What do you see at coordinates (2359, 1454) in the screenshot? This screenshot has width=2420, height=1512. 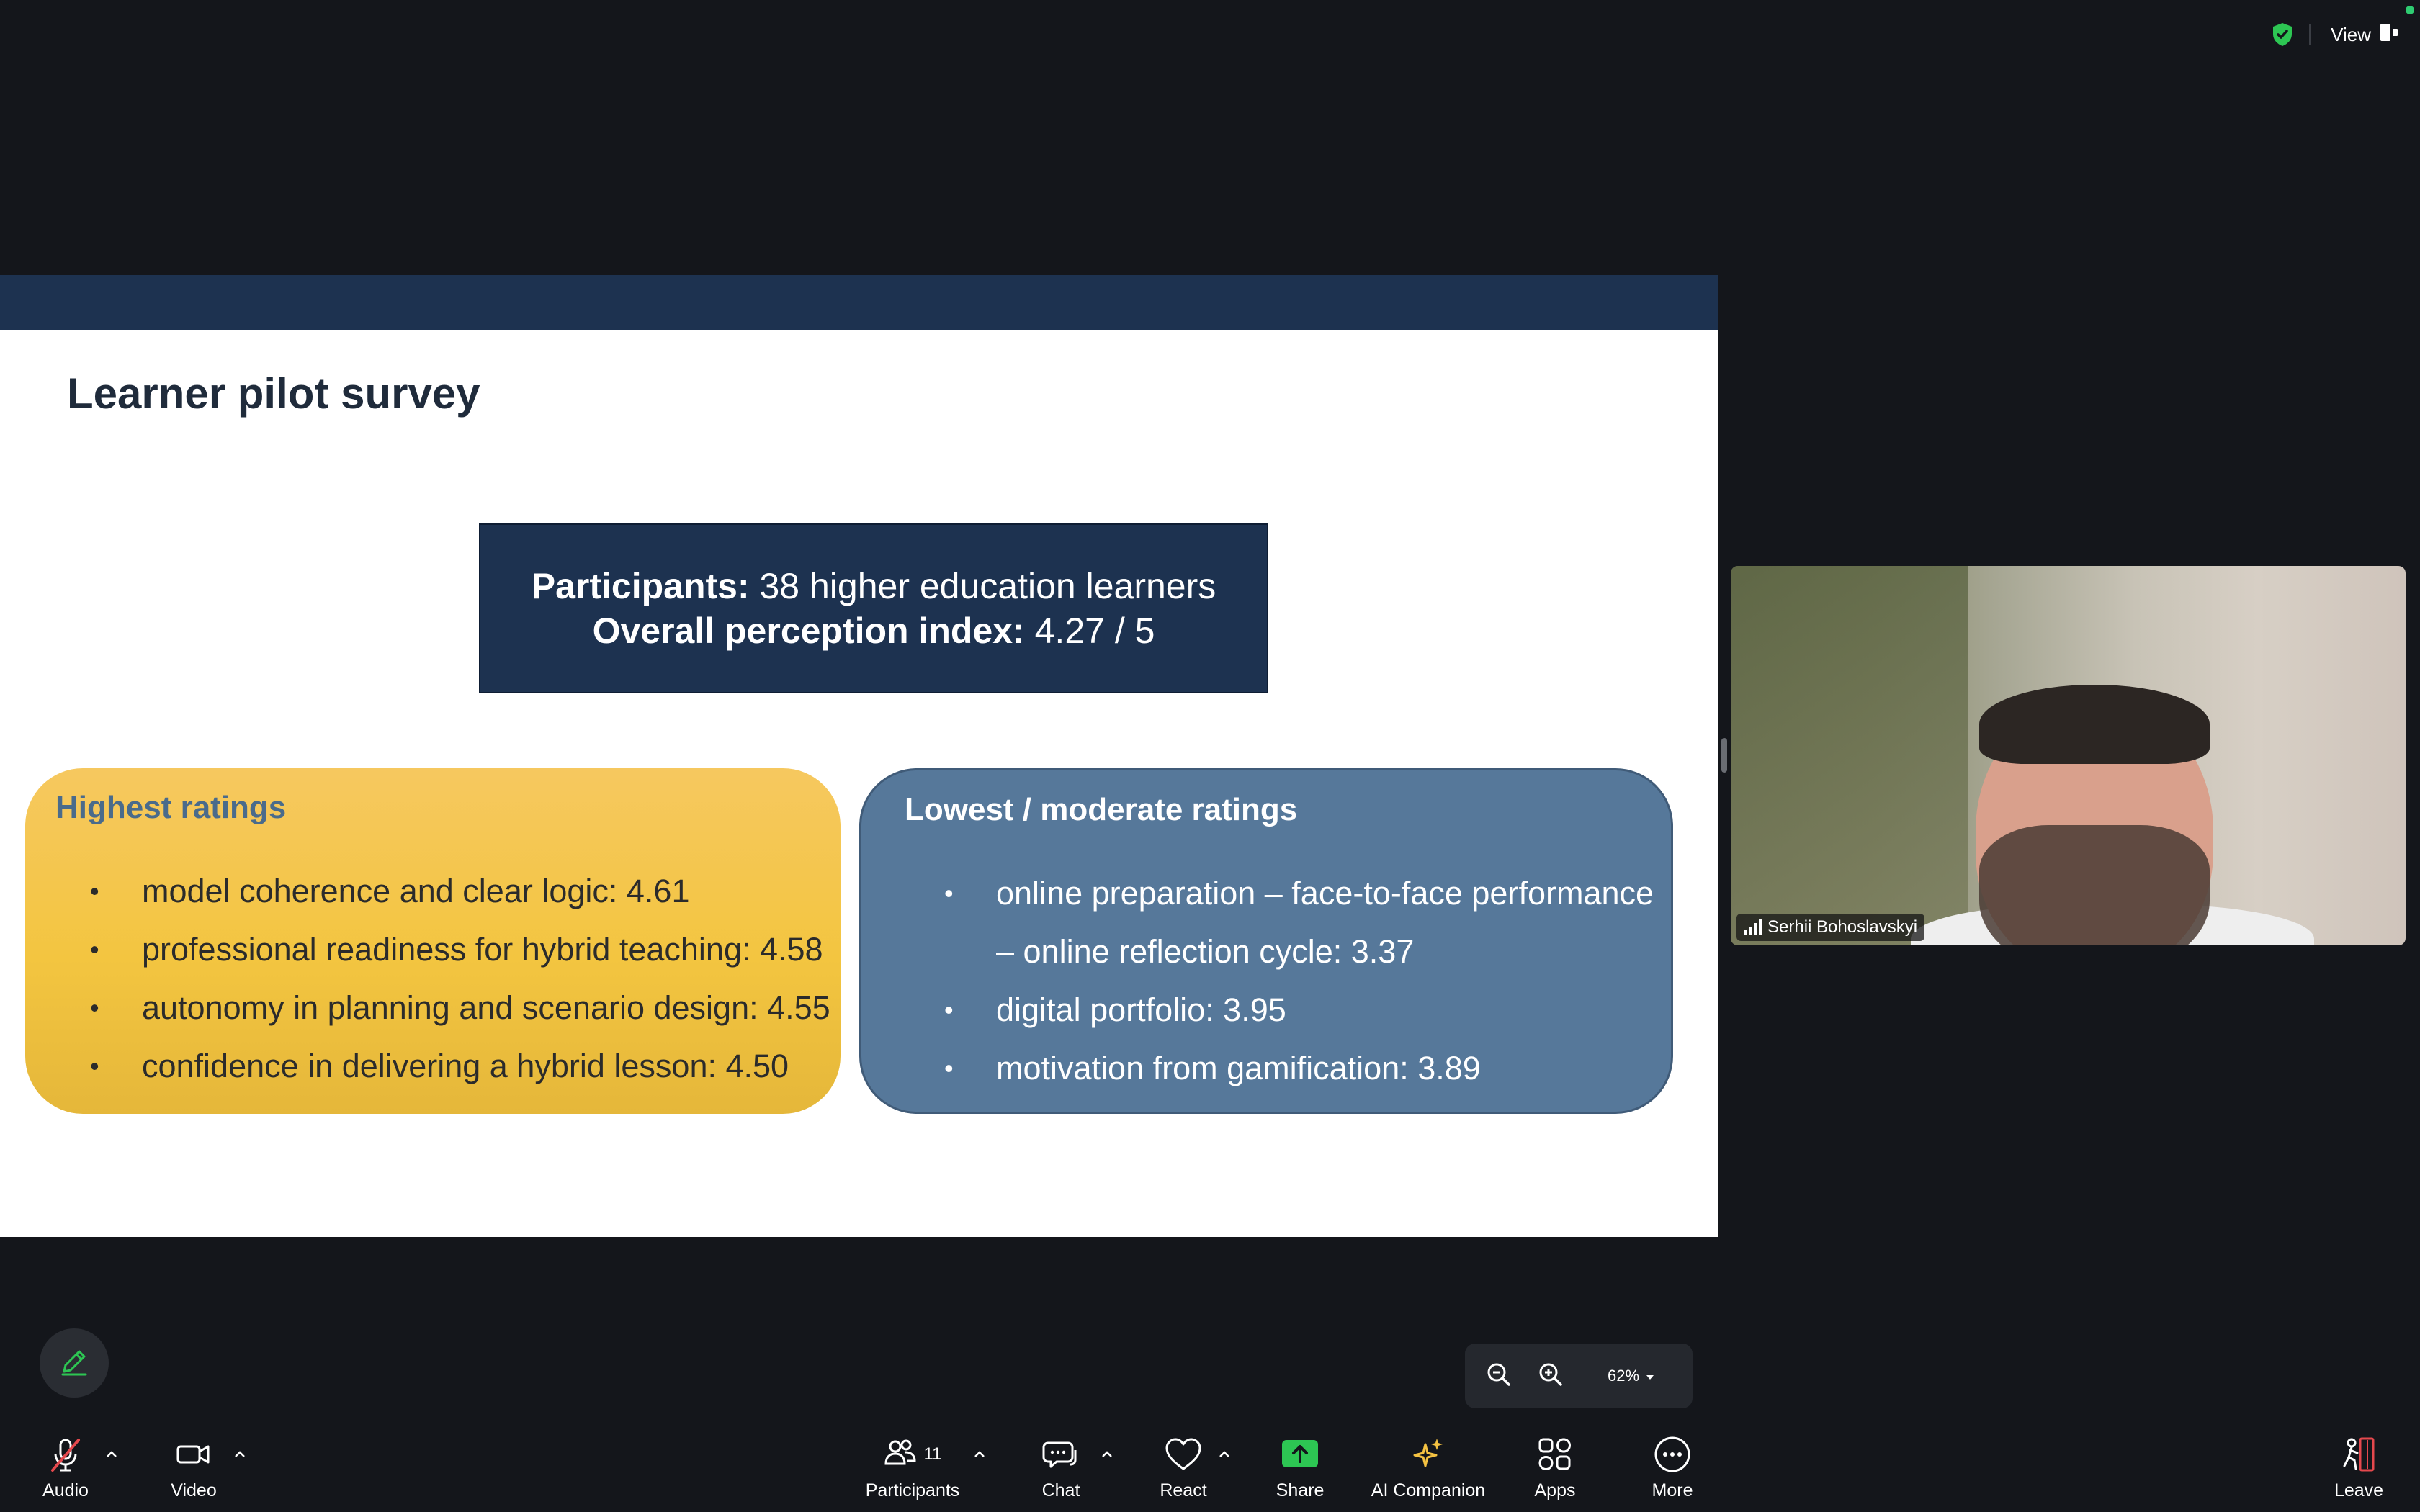 I see `leave-icon` at bounding box center [2359, 1454].